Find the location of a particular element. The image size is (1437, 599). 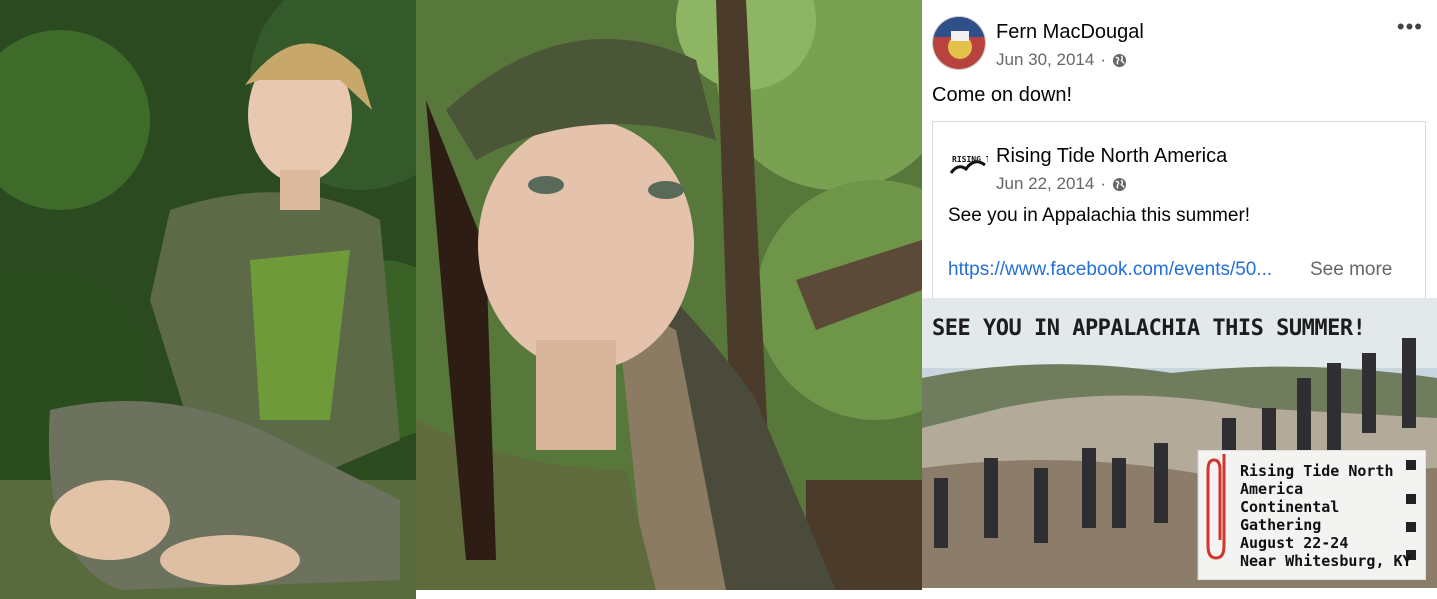

shared-post-meta: Jun 22, 2014 · is located at coordinates (1061, 184).